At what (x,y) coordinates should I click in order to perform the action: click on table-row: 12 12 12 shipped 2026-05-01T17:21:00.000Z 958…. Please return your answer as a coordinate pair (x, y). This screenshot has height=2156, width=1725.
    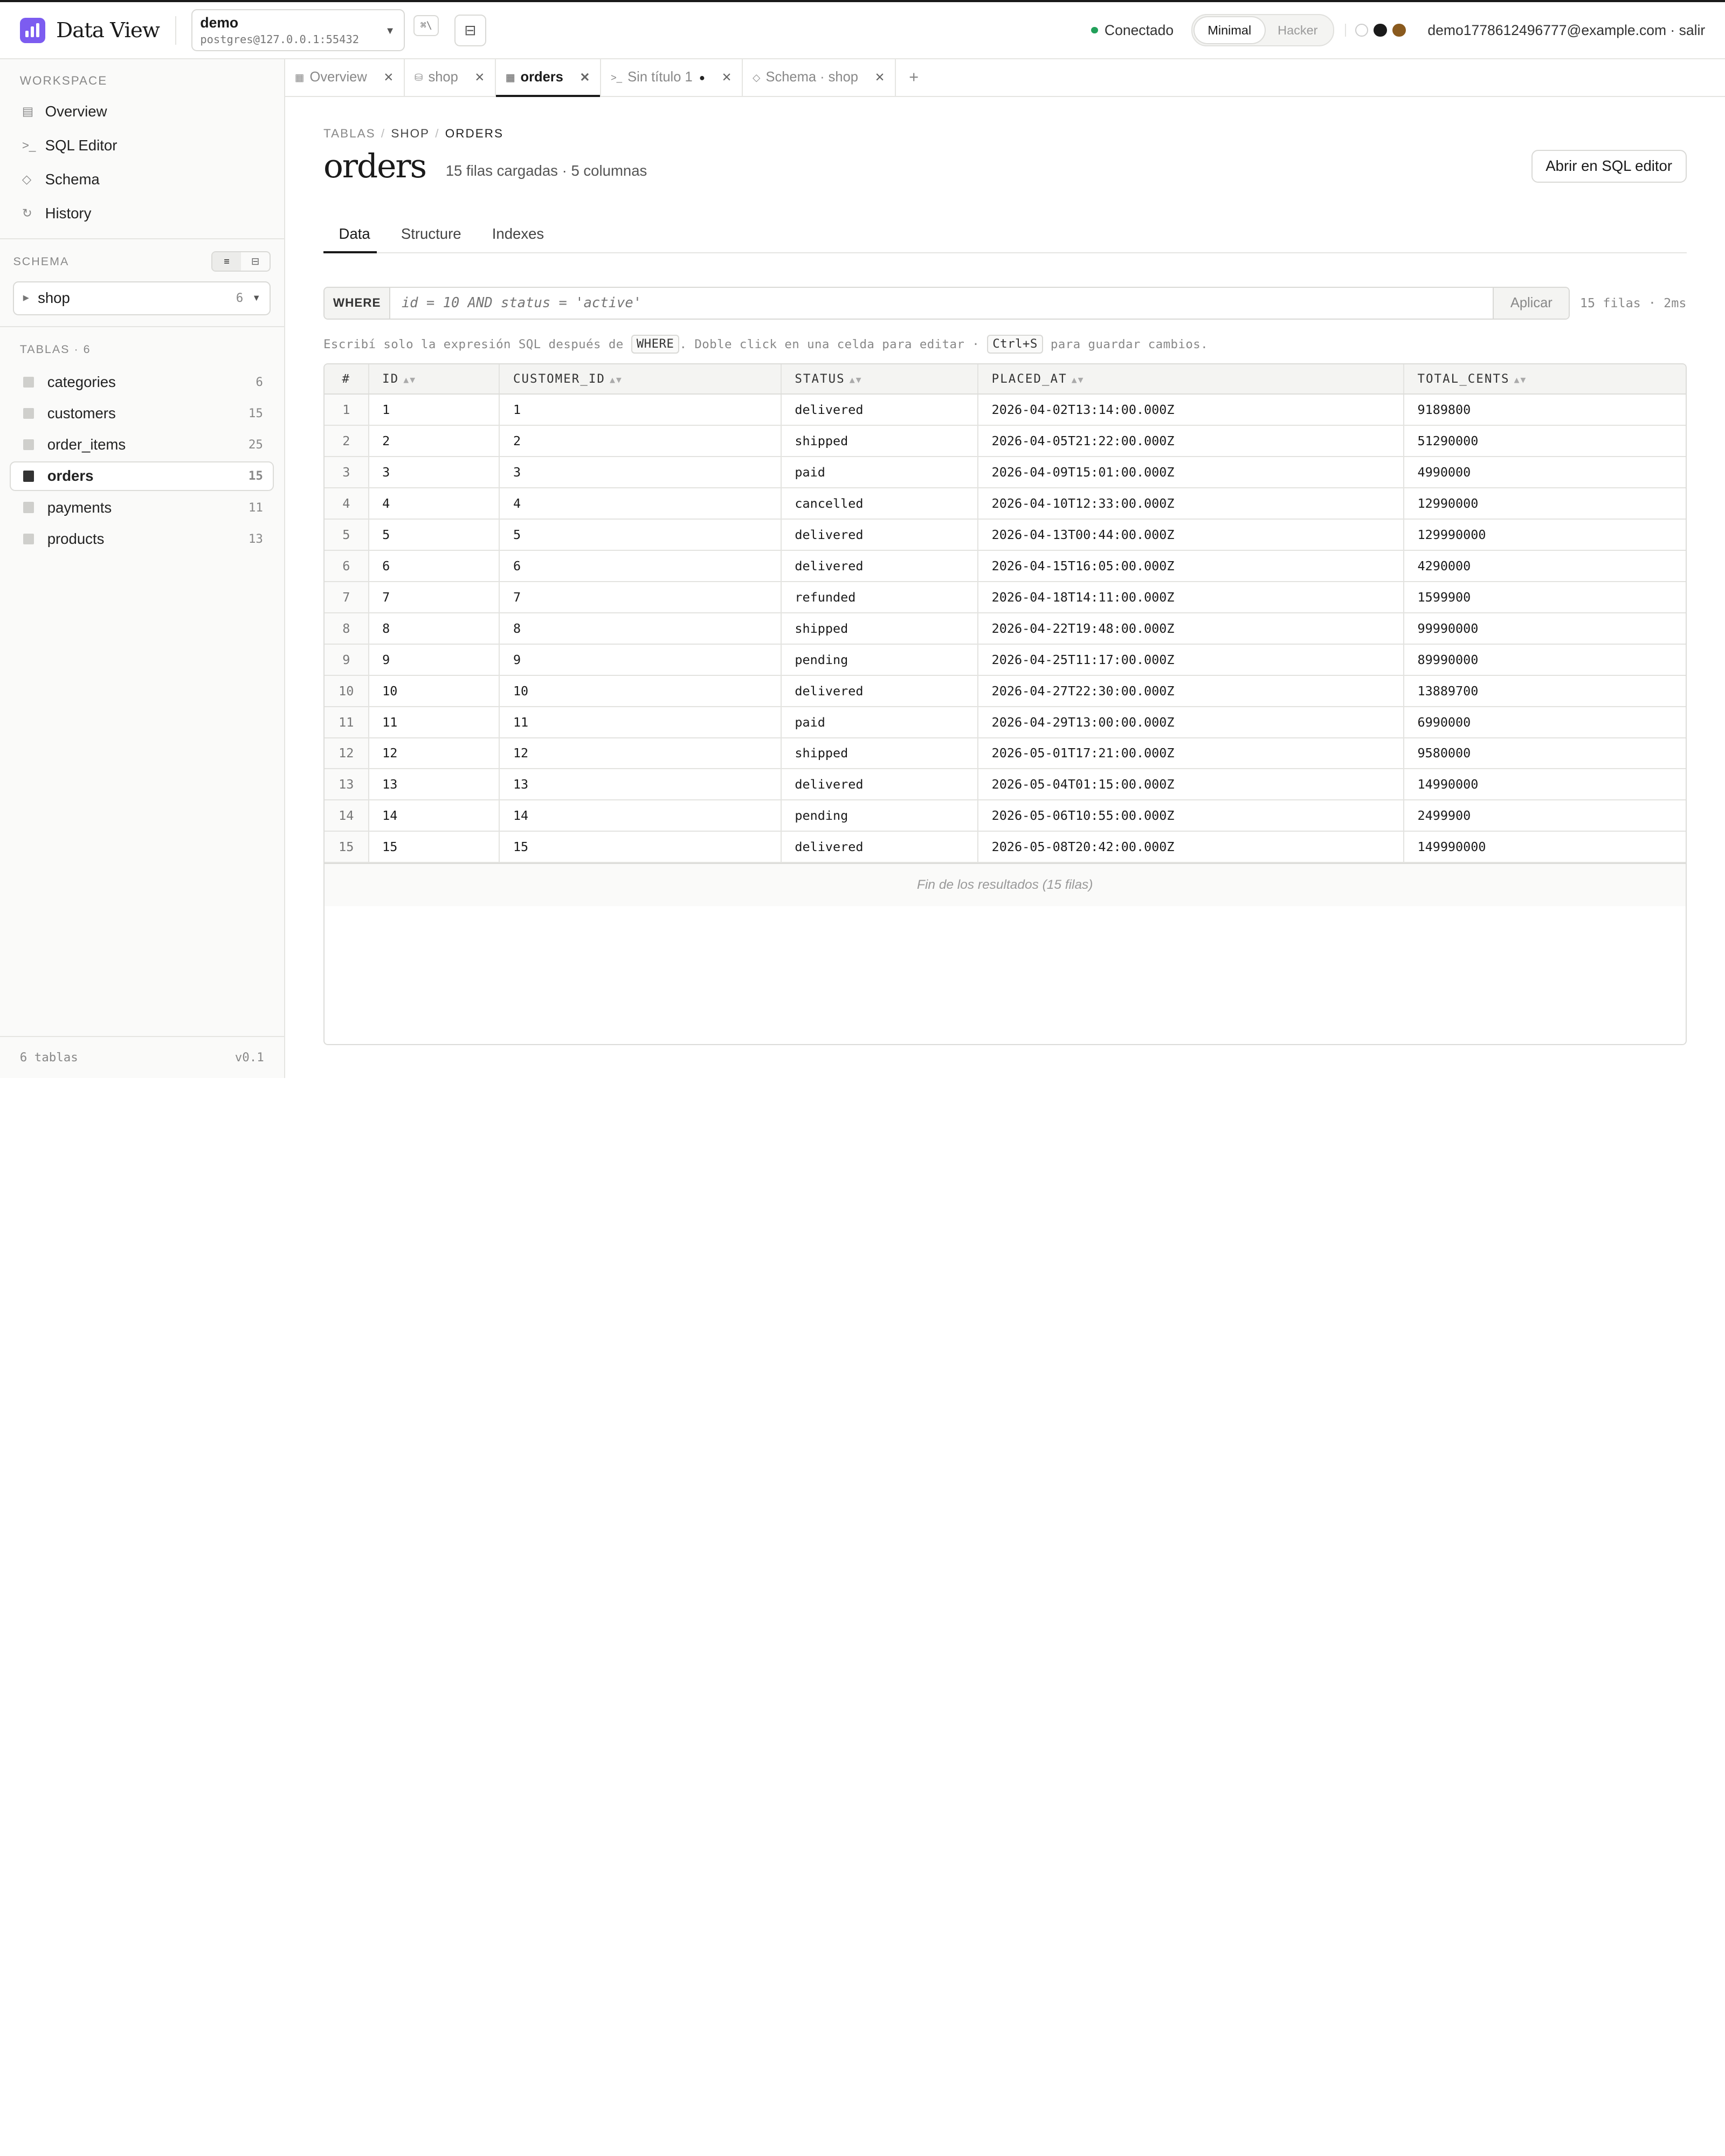
    Looking at the image, I should click on (1005, 753).